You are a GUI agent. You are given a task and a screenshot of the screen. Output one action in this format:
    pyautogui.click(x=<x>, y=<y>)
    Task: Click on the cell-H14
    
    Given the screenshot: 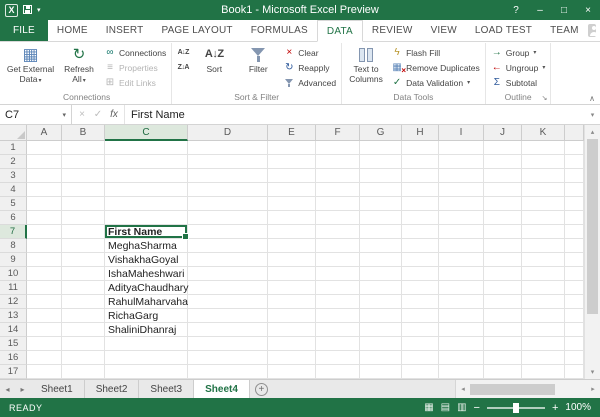 What is the action you would take?
    pyautogui.click(x=420, y=330)
    